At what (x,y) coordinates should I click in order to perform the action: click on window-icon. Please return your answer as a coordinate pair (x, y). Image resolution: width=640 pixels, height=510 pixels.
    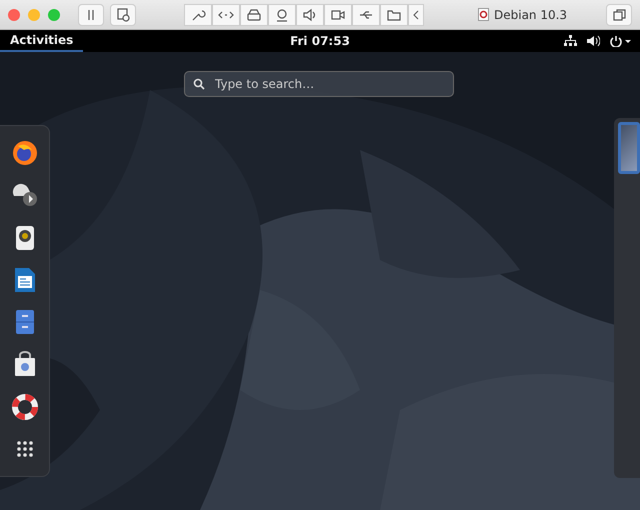
    Looking at the image, I should click on (619, 15).